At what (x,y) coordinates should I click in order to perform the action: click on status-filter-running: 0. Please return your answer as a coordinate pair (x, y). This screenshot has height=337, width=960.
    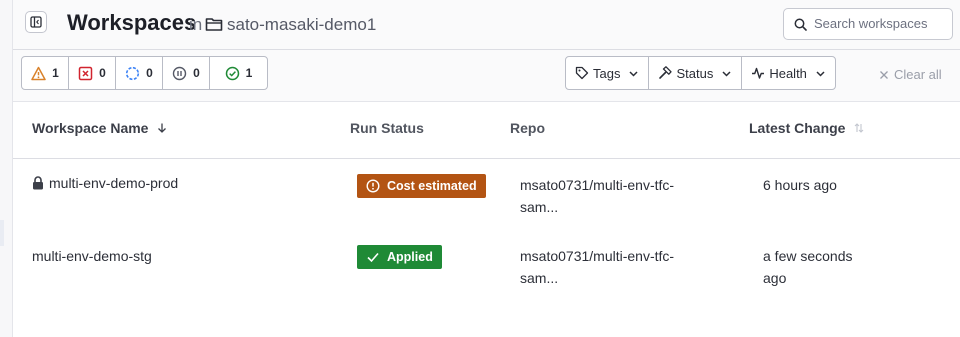
    Looking at the image, I should click on (139, 73).